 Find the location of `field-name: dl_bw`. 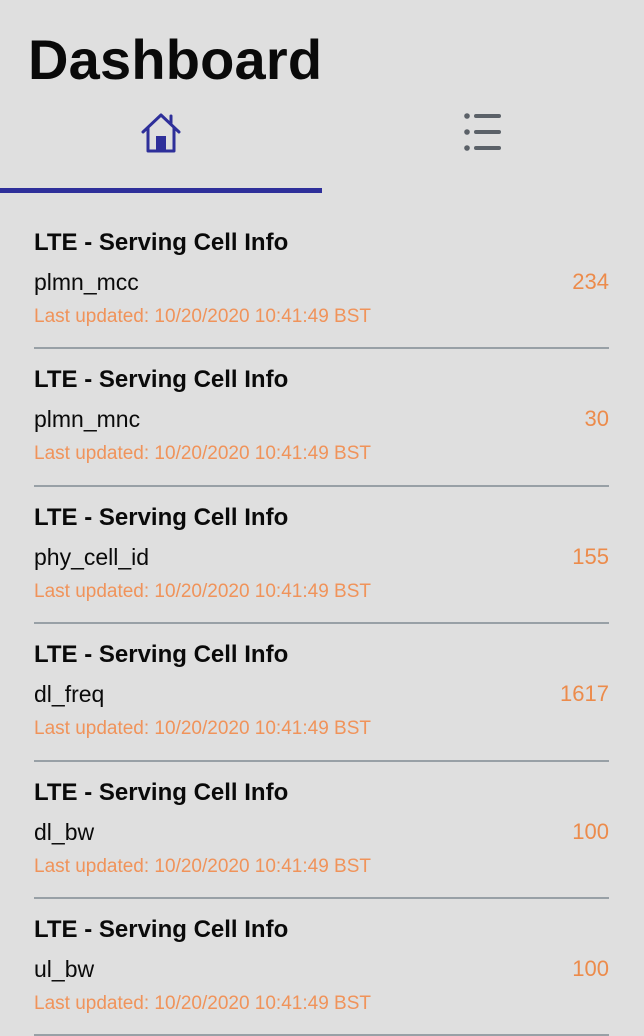

field-name: dl_bw is located at coordinates (64, 831).